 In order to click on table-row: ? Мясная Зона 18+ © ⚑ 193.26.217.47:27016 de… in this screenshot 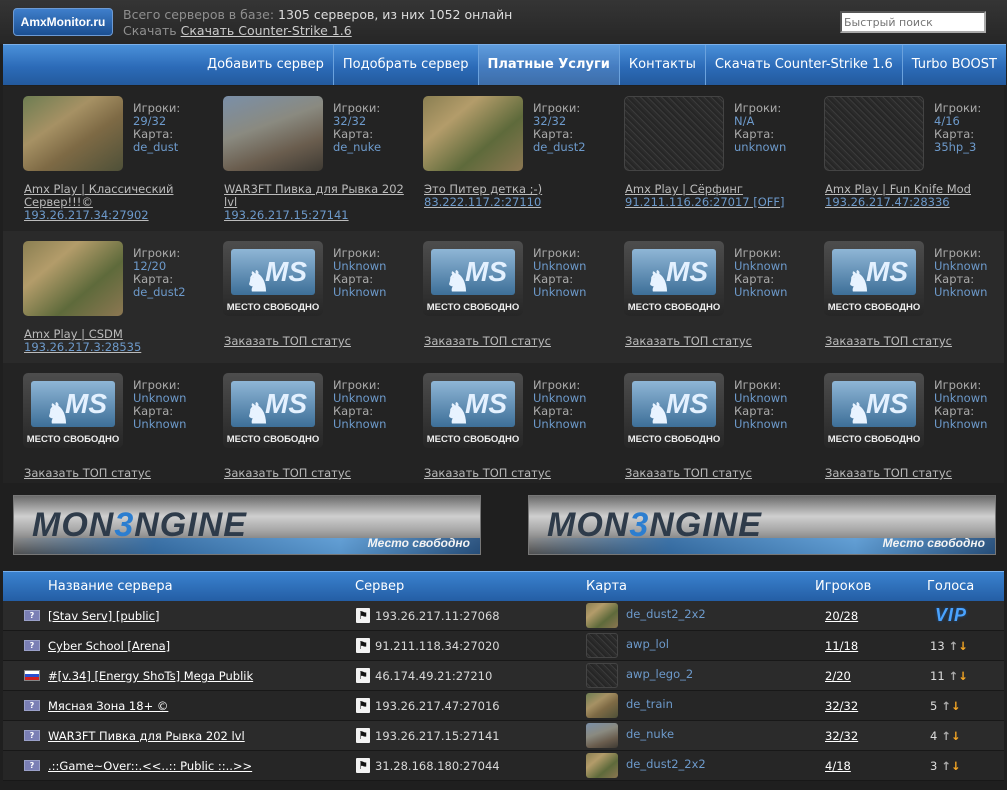, I will do `click(503, 706)`.